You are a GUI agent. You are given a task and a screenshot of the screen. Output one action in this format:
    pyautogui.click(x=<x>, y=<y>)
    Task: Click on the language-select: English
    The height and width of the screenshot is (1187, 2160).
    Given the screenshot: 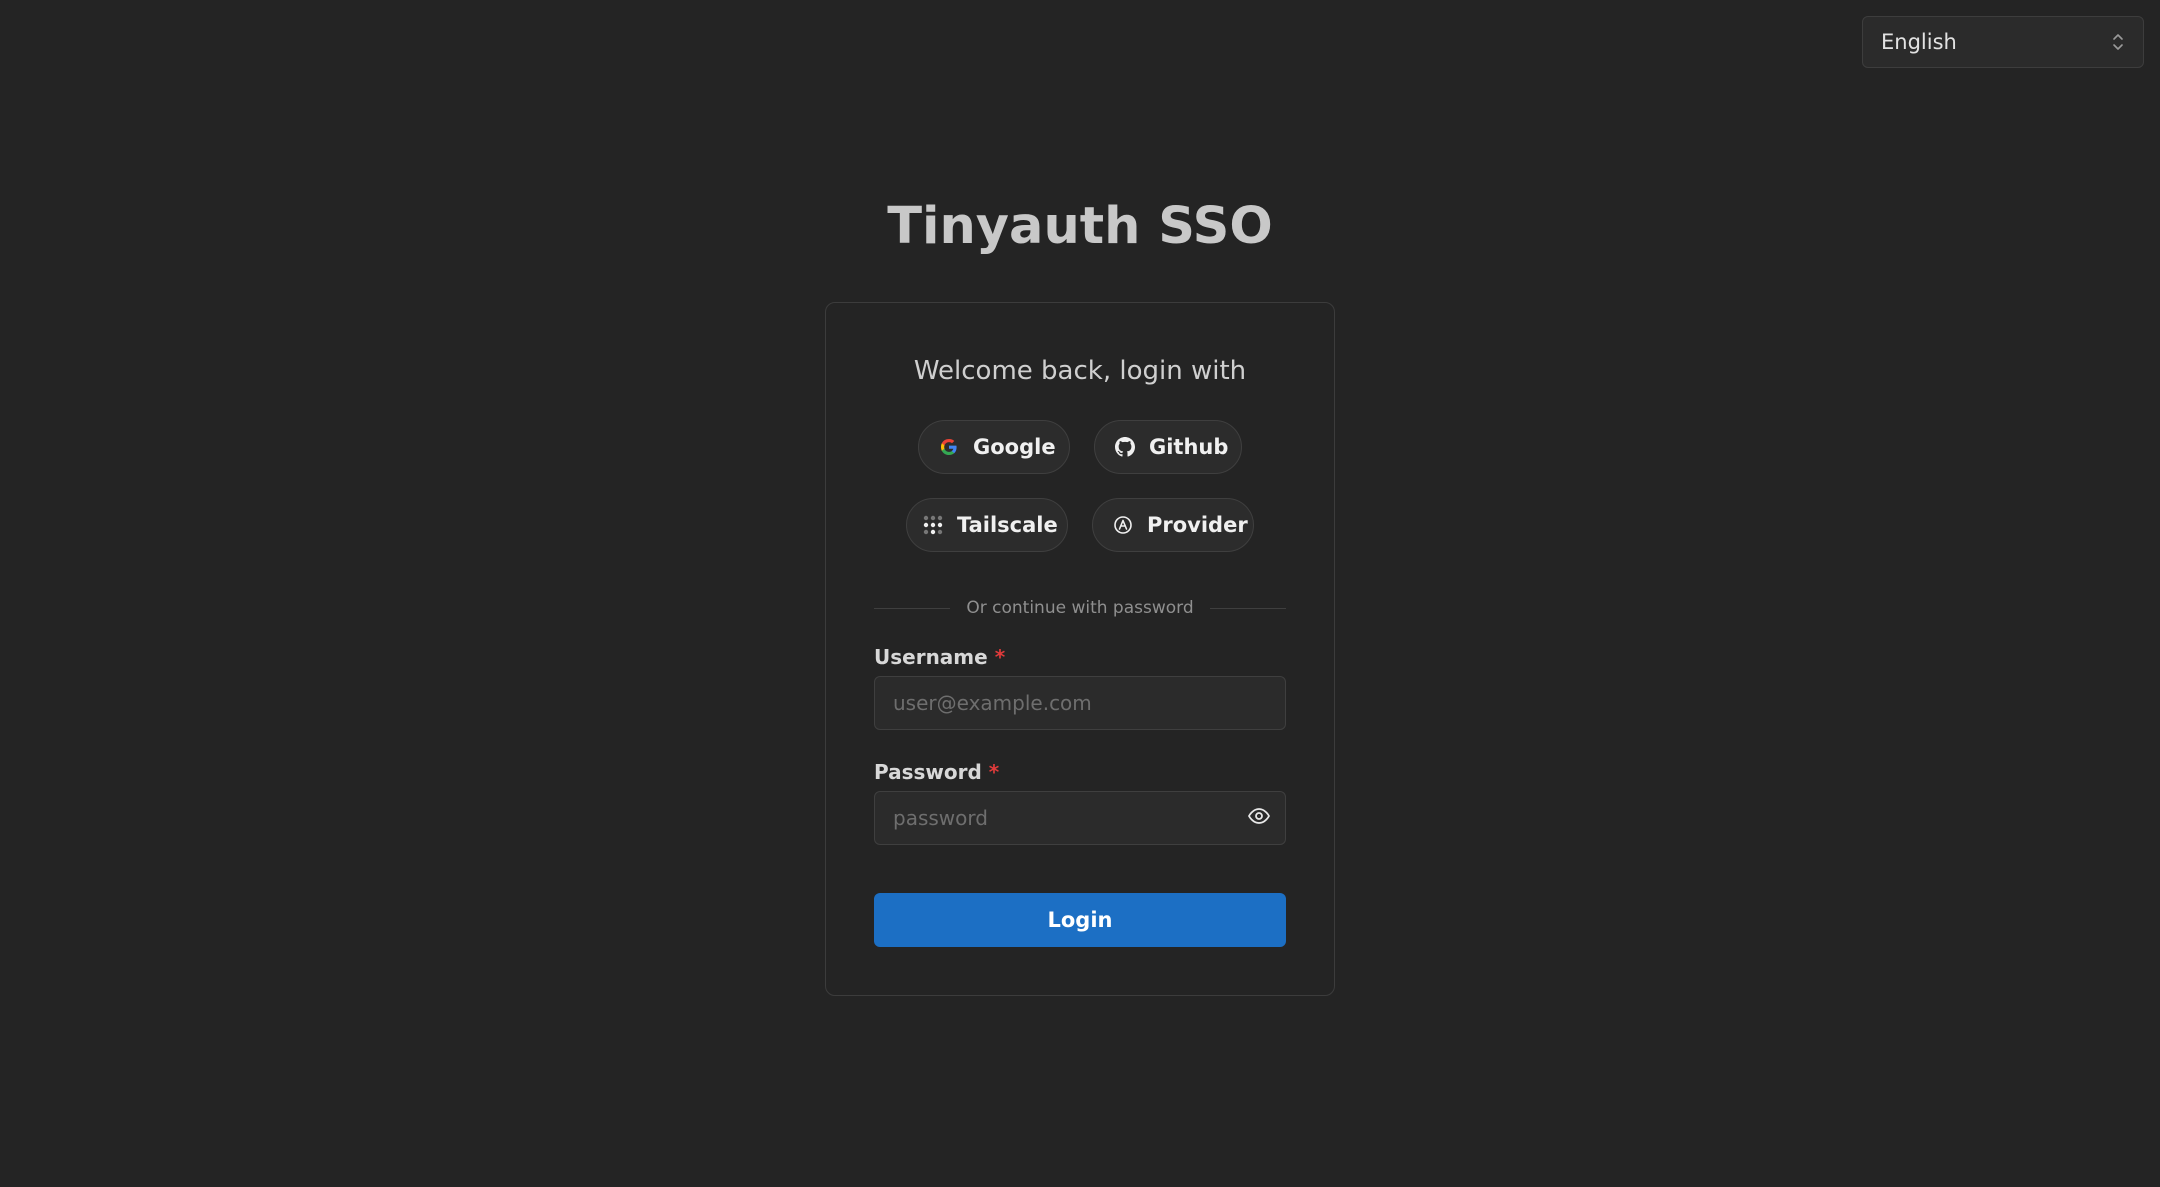 What is the action you would take?
    pyautogui.click(x=2003, y=42)
    